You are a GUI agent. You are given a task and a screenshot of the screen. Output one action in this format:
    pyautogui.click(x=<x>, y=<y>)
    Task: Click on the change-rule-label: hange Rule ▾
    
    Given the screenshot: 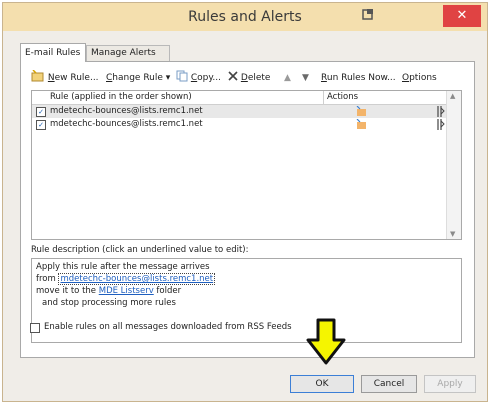 What is the action you would take?
    pyautogui.click(x=141, y=78)
    